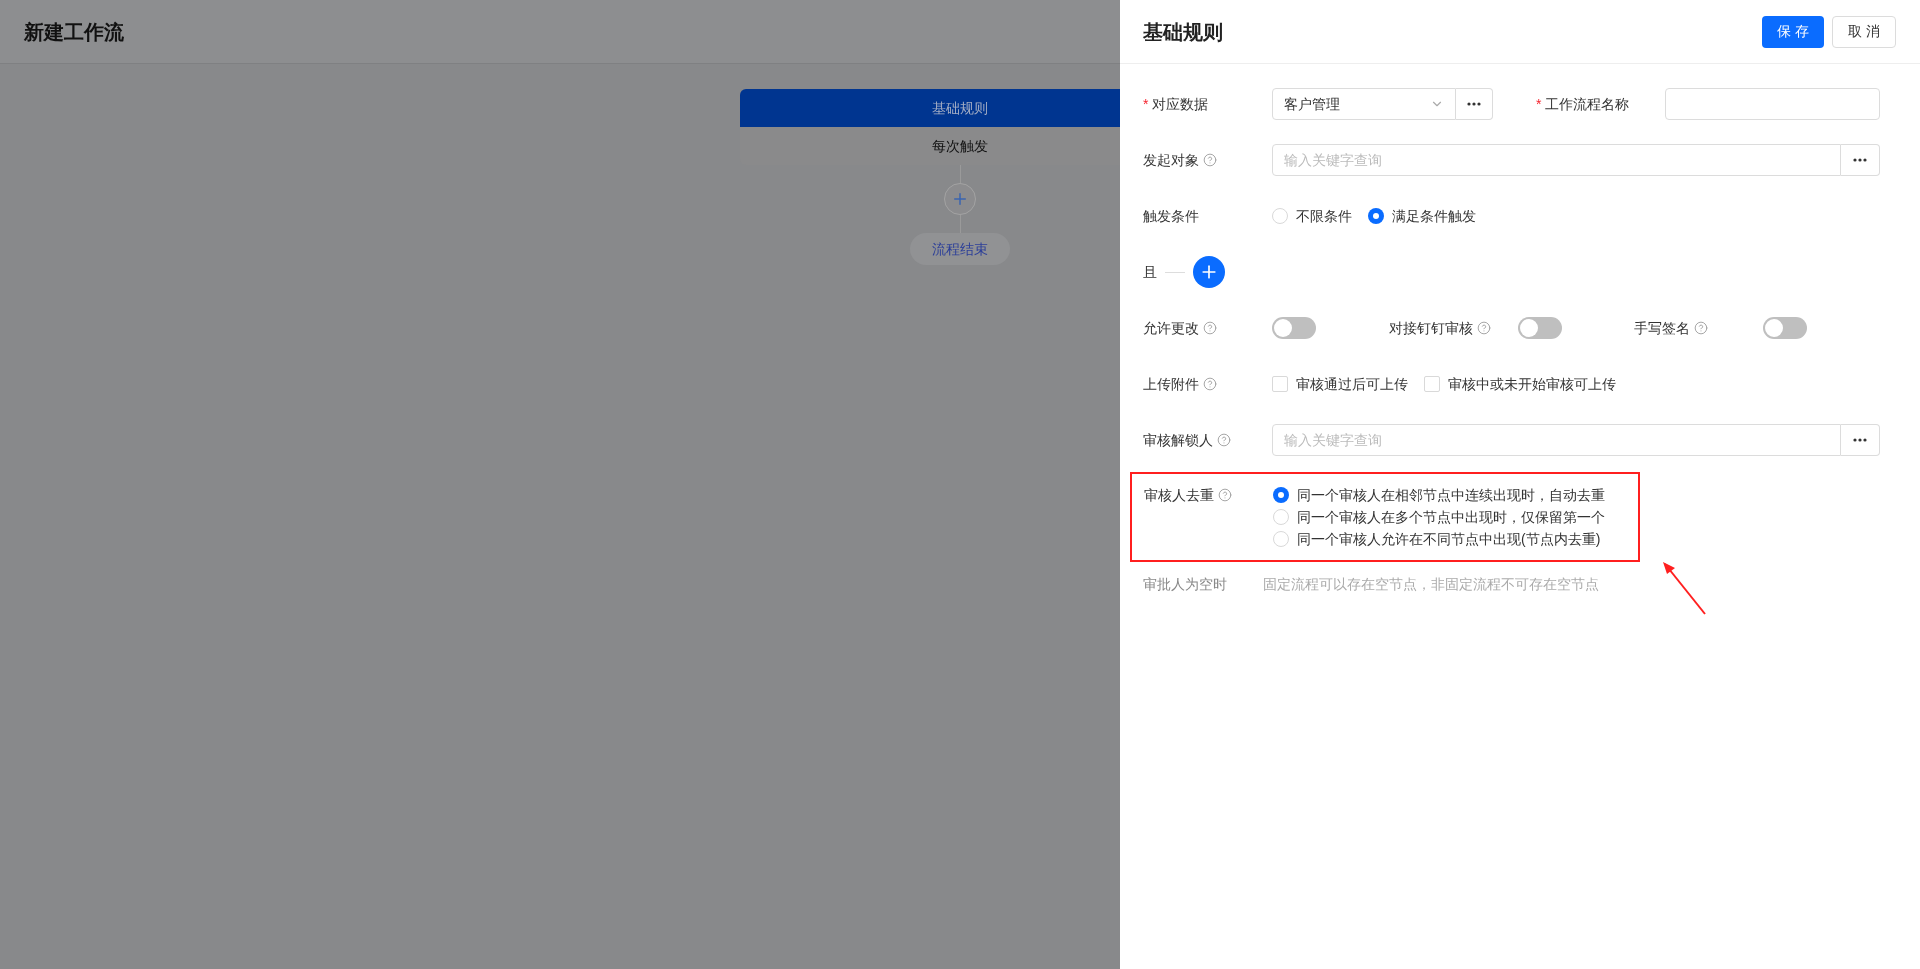 The width and height of the screenshot is (1920, 969). I want to click on radio-label: 满足条件触发, so click(1434, 216).